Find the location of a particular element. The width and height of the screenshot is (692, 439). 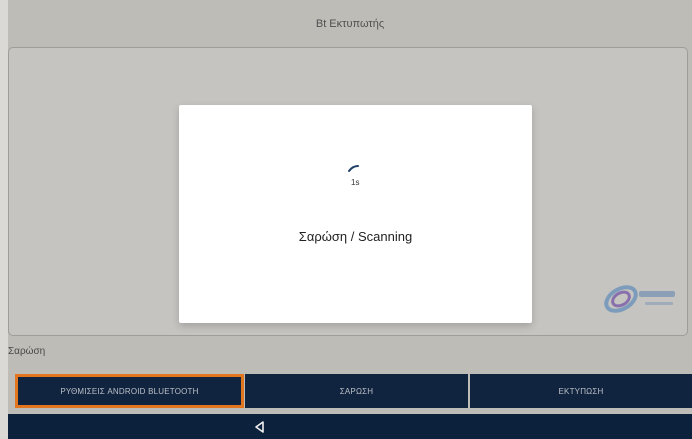

scan-timer: 1s is located at coordinates (355, 182).